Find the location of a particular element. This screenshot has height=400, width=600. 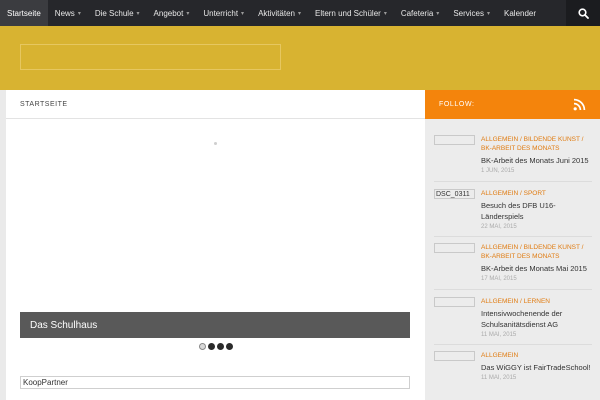

nav-item-die-schule: Die Schule ▾ is located at coordinates (117, 13).